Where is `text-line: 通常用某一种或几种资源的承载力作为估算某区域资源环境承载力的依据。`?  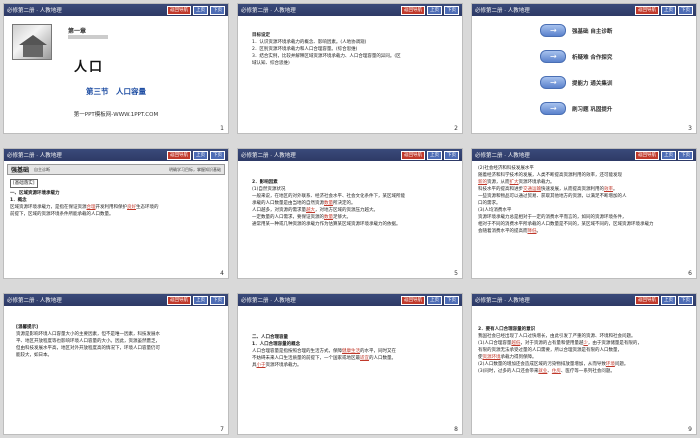
text-line: 通常用某一种或几种资源的承载力作为估算某区域资源环境承载力的依据。 is located at coordinates (326, 224).